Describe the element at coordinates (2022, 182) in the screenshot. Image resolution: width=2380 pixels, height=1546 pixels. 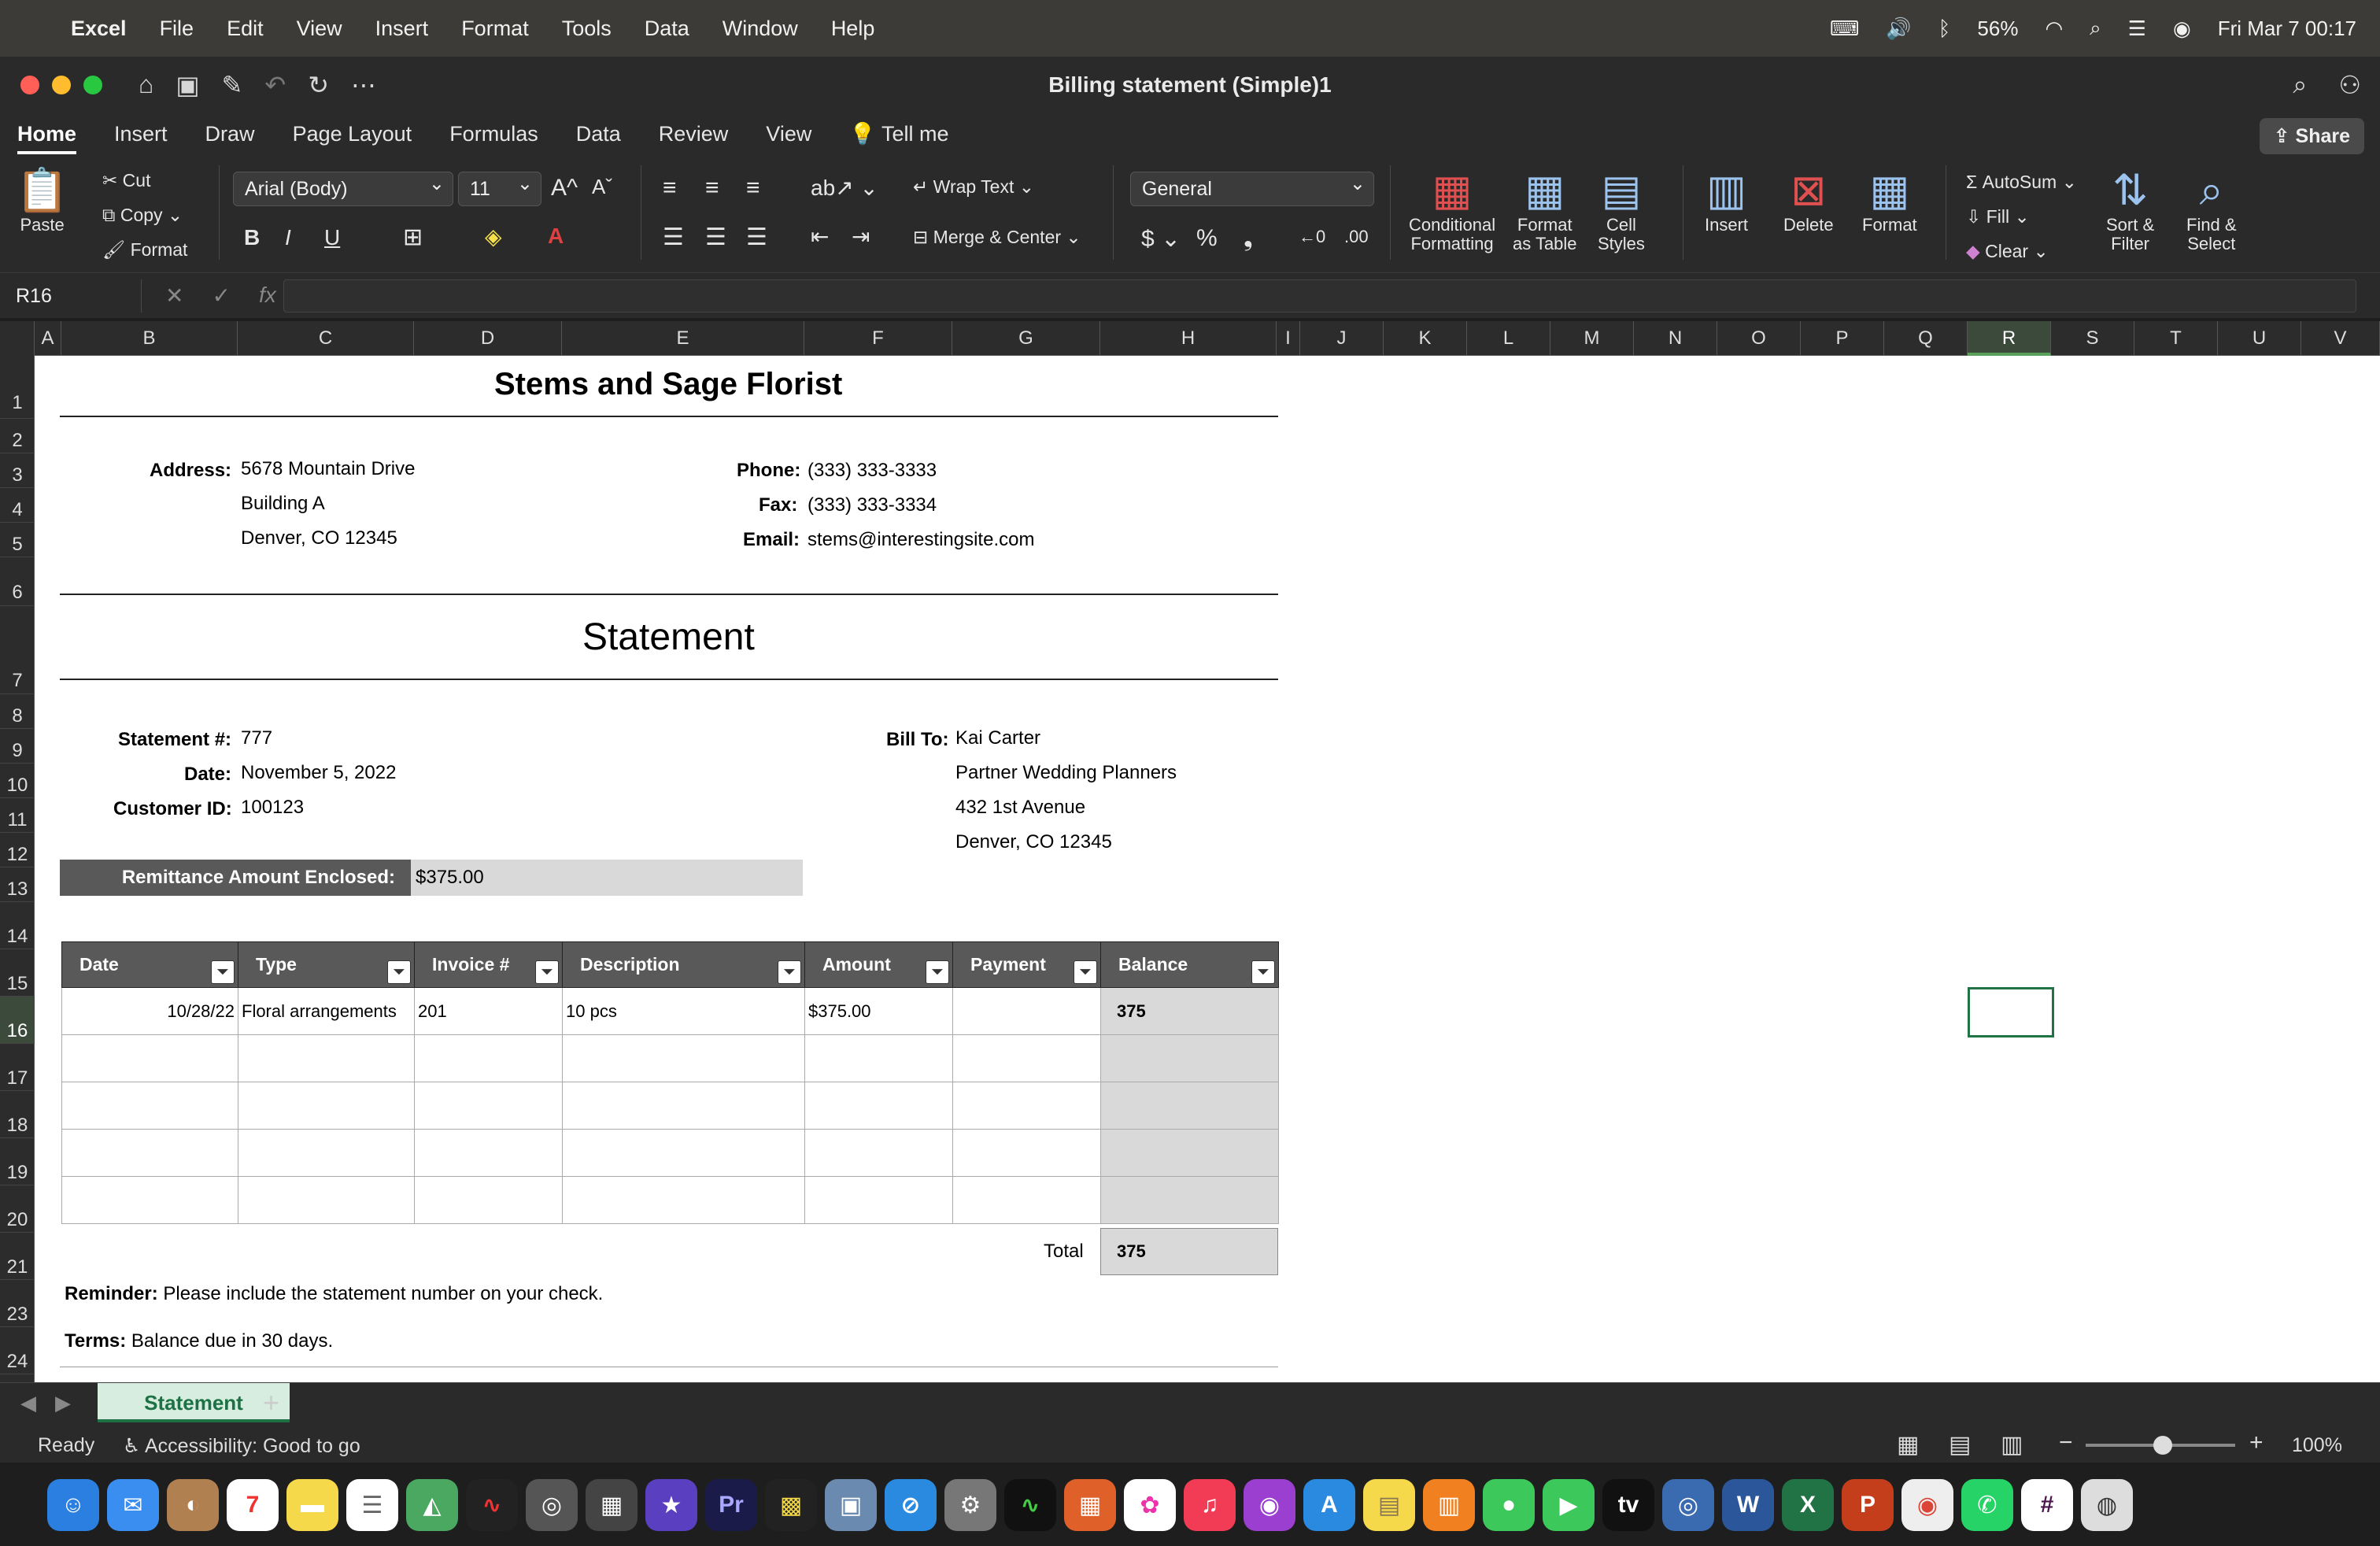
I see `autosum-button: Σ AutoSum ⌄` at that location.